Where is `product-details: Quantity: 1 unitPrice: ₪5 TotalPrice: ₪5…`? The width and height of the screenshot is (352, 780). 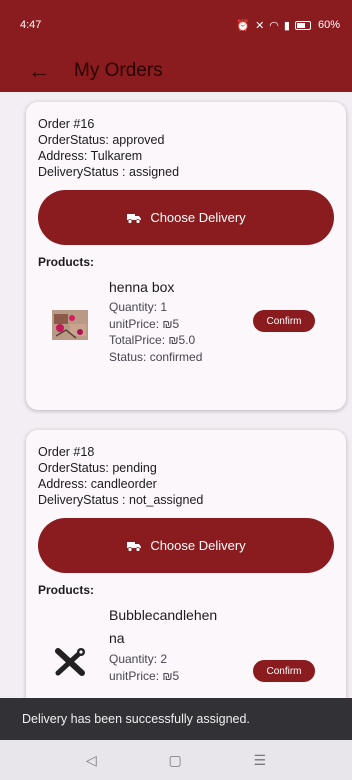
product-details: Quantity: 1 unitPrice: ₪5 TotalPrice: ₪5… is located at coordinates (155, 332).